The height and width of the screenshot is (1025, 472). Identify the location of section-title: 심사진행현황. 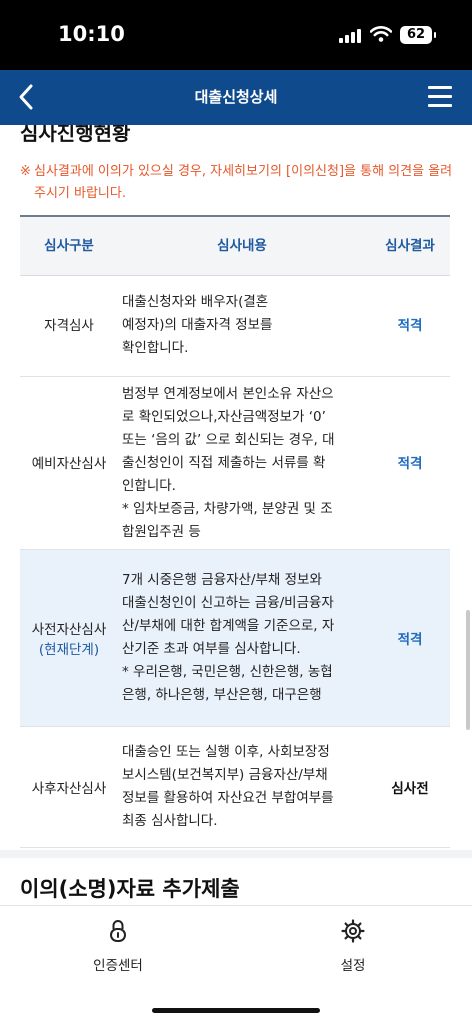
(75, 135).